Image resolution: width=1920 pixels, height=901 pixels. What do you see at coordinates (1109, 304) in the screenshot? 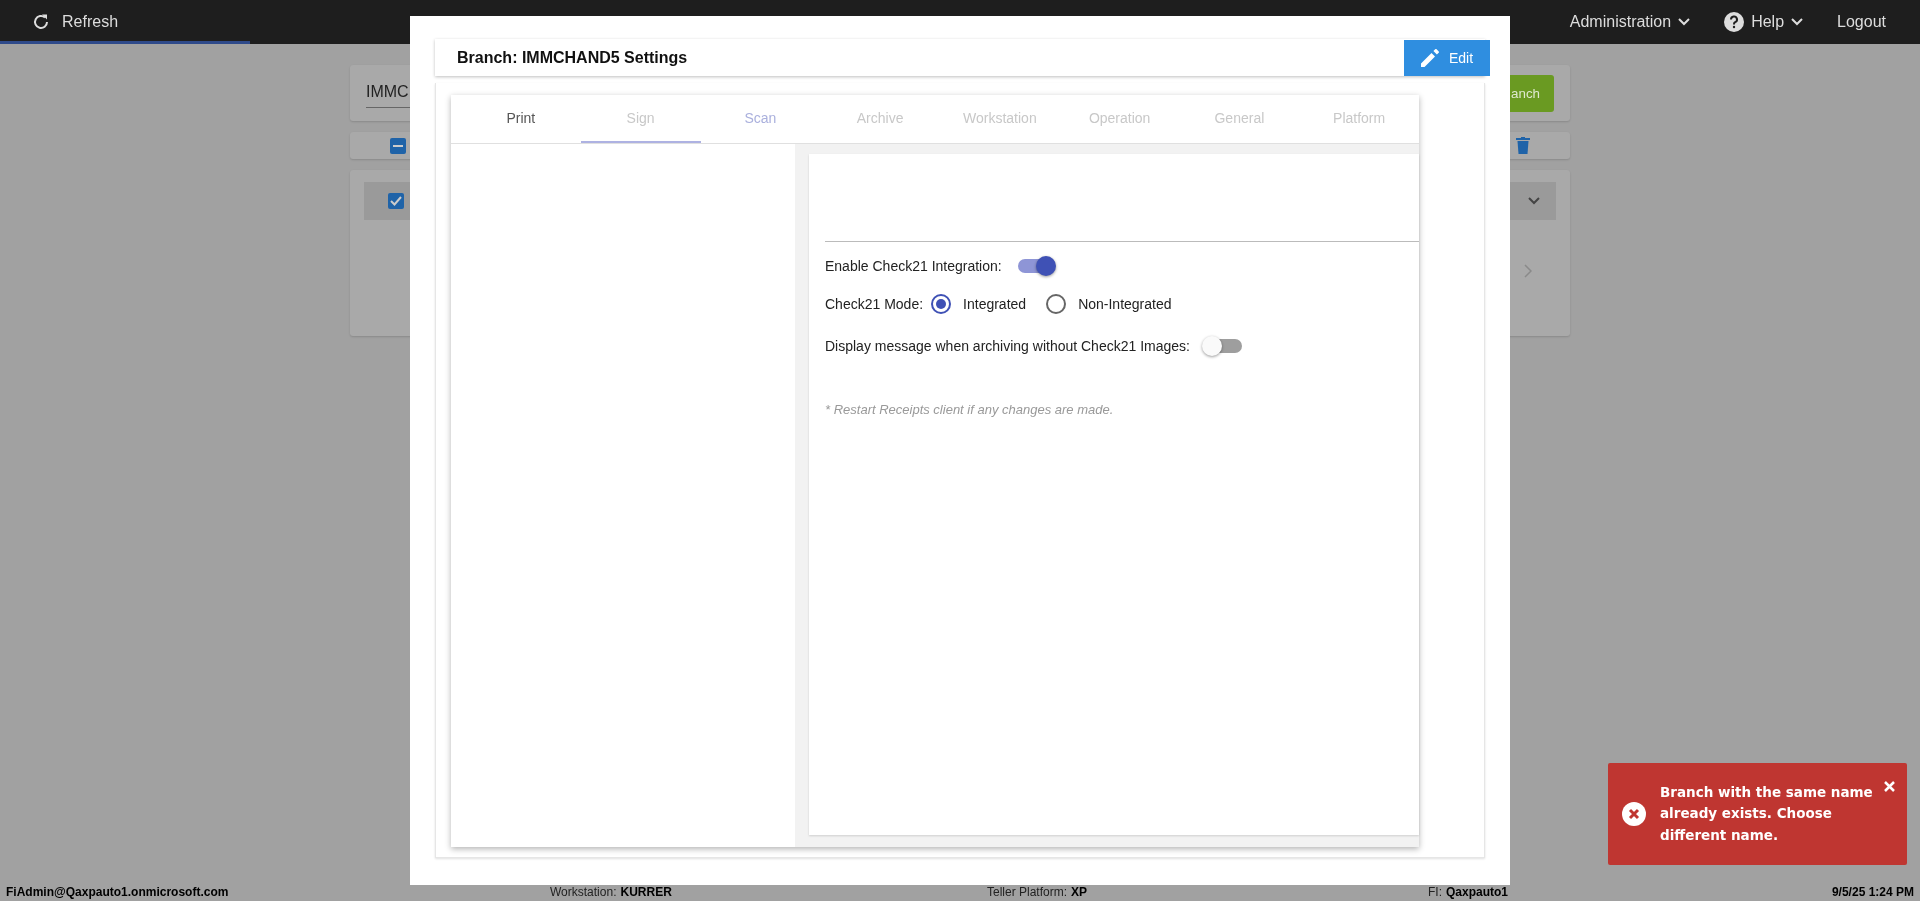
I see `radio-option: Non-Integrated` at bounding box center [1109, 304].